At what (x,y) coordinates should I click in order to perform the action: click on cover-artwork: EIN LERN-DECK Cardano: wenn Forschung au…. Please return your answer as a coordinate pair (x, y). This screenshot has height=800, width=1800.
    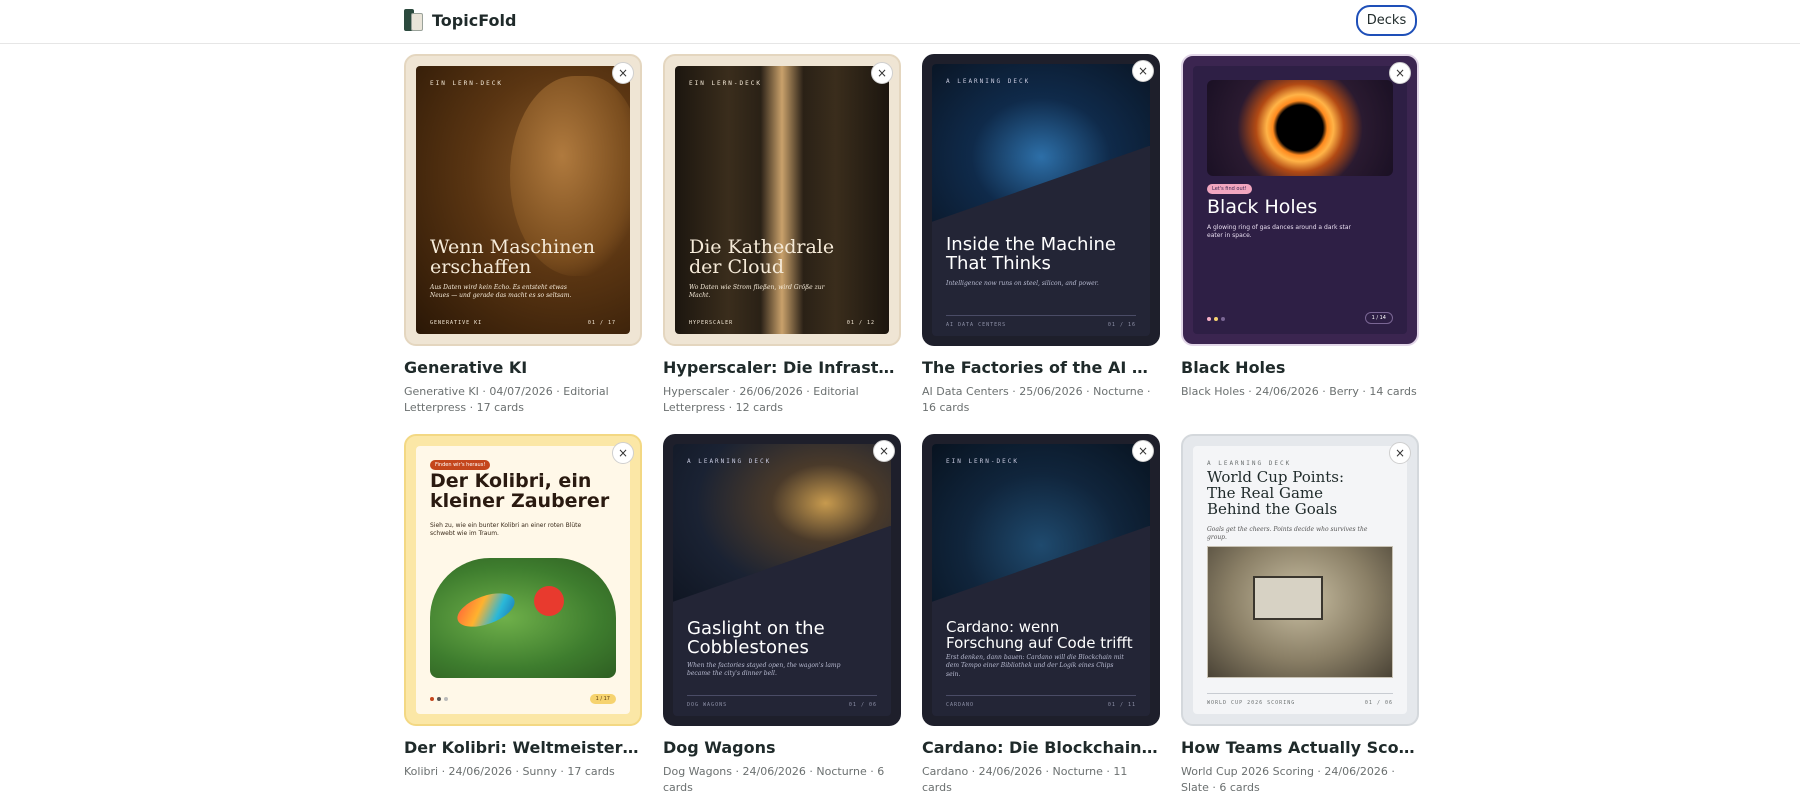
    Looking at the image, I should click on (1041, 580).